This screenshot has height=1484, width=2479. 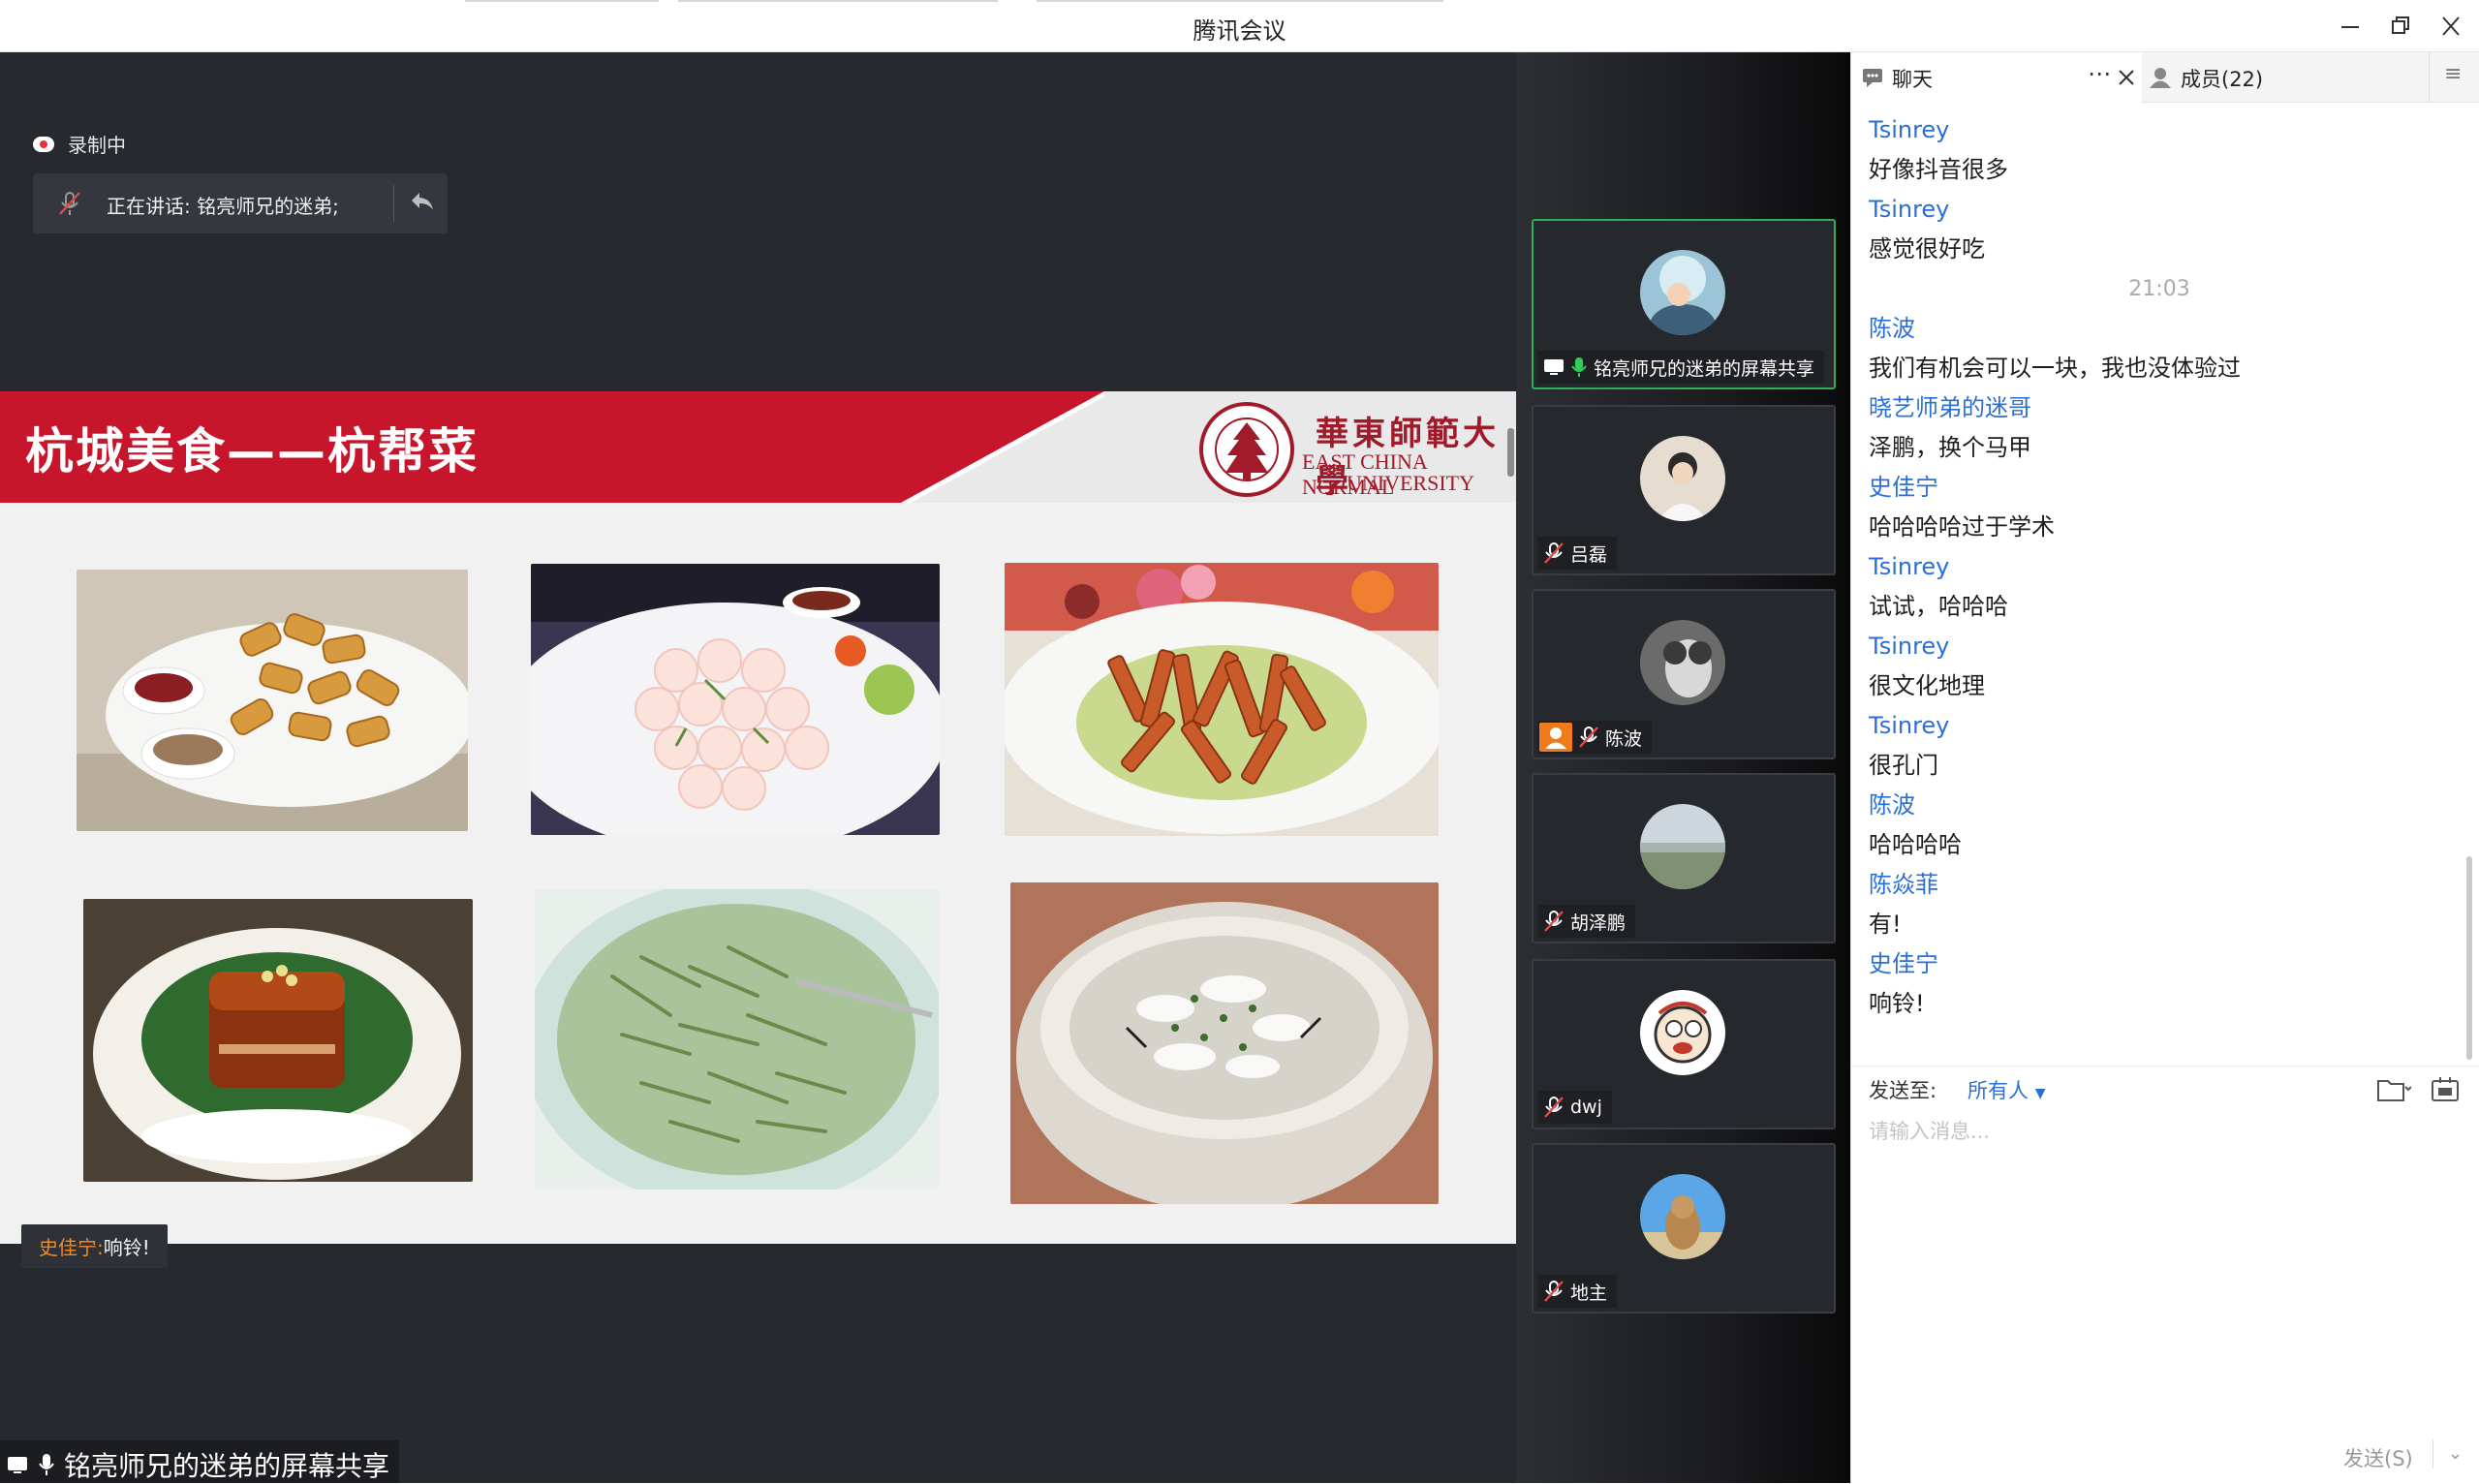 What do you see at coordinates (2040, 1093) in the screenshot?
I see `caret-down-icon: ▼` at bounding box center [2040, 1093].